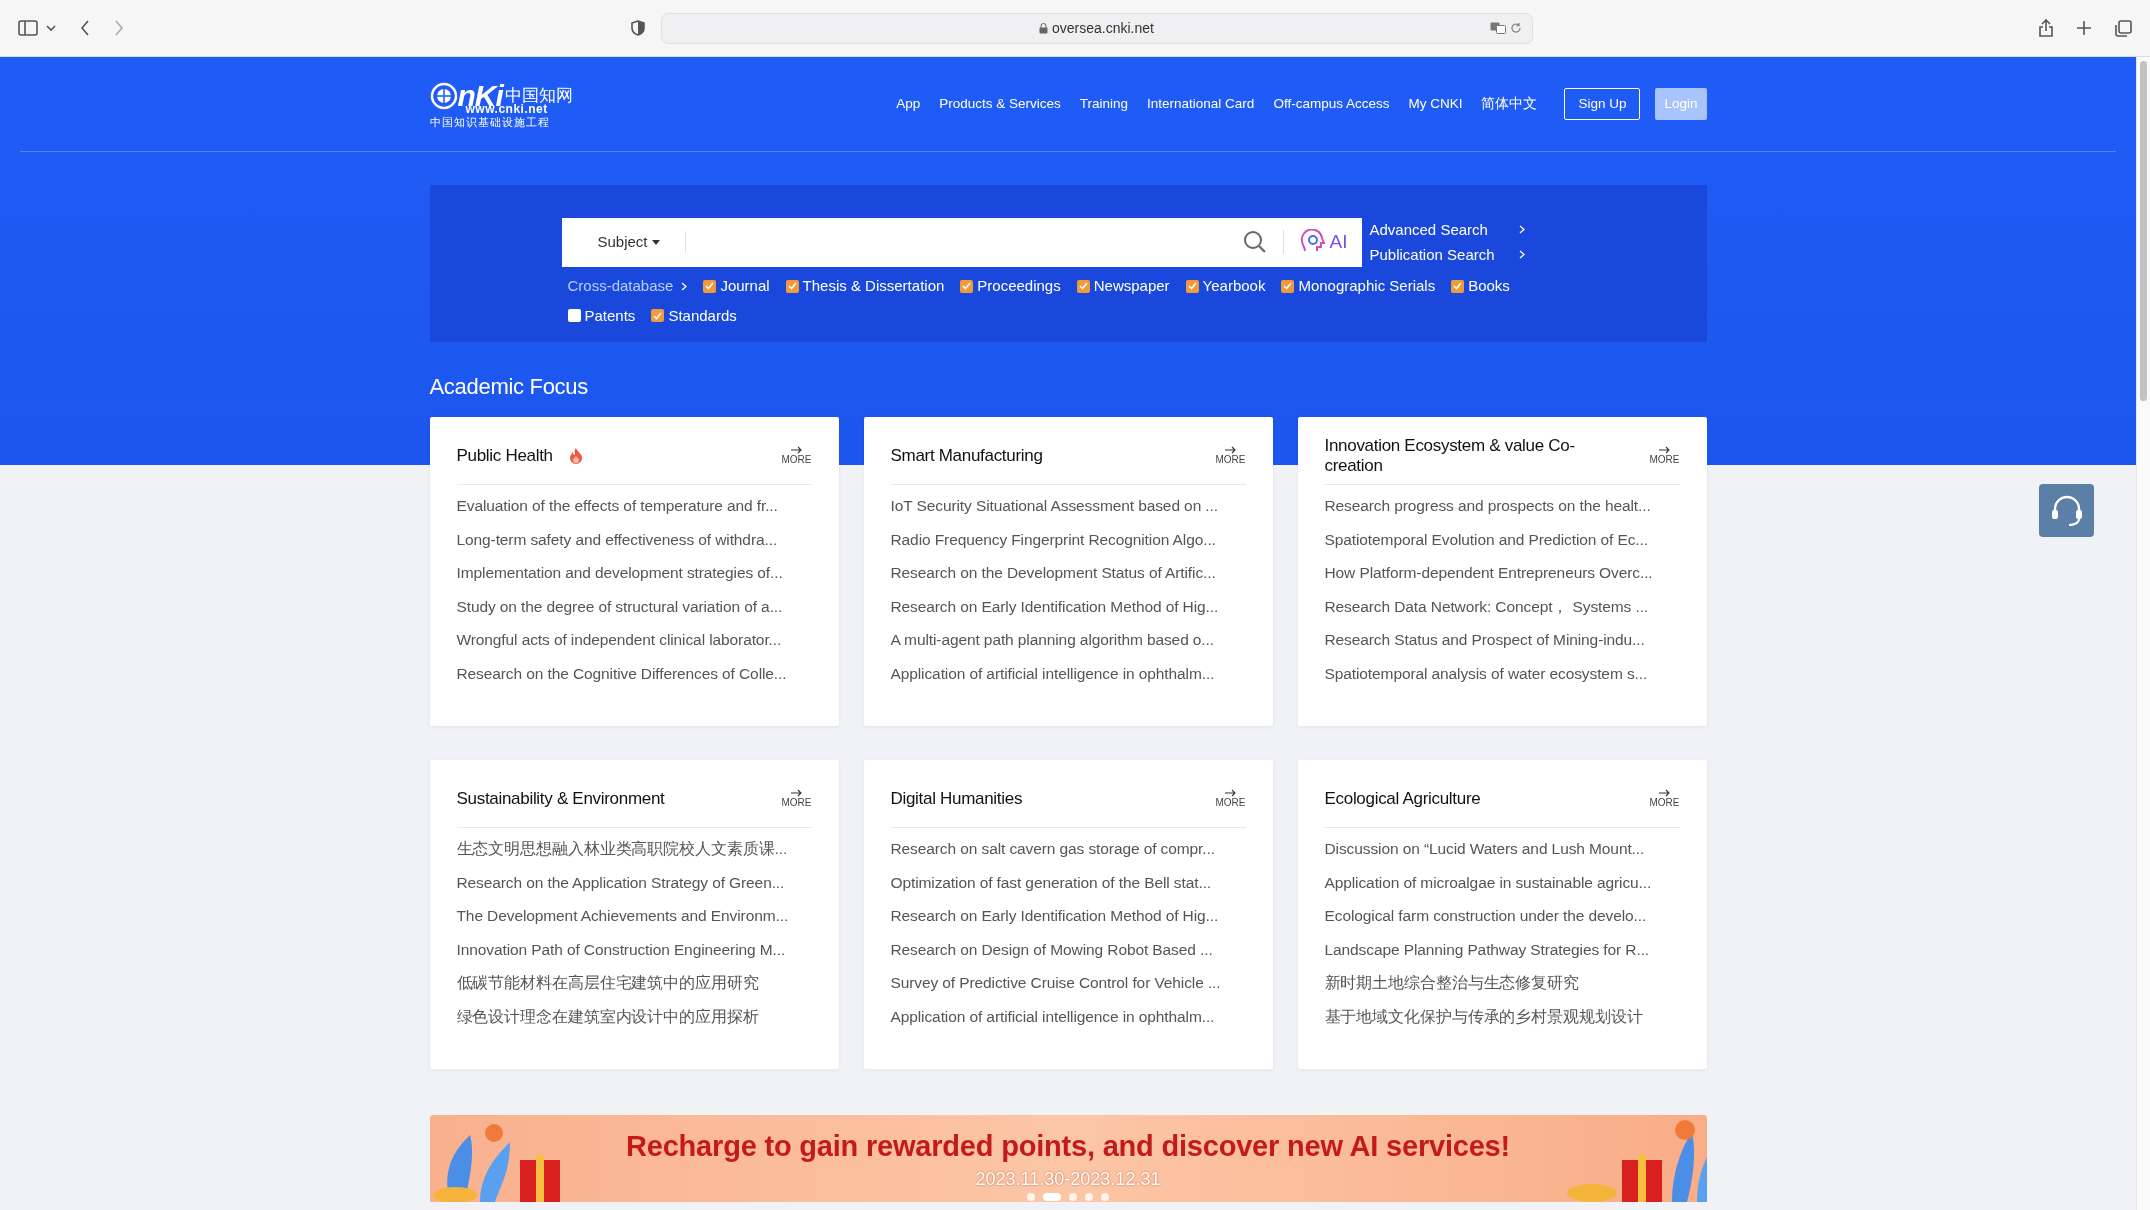 The height and width of the screenshot is (1210, 2150). Describe the element at coordinates (1489, 286) in the screenshot. I see `checkbox-label: Books` at that location.